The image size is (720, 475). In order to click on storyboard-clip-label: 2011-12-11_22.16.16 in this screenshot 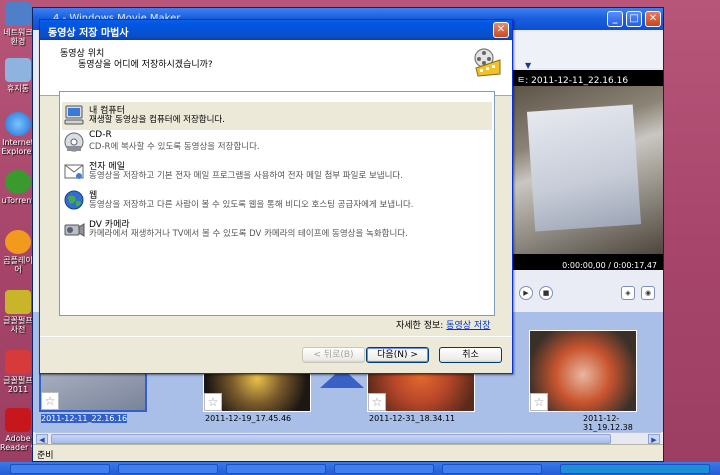, I will do `click(84, 418)`.